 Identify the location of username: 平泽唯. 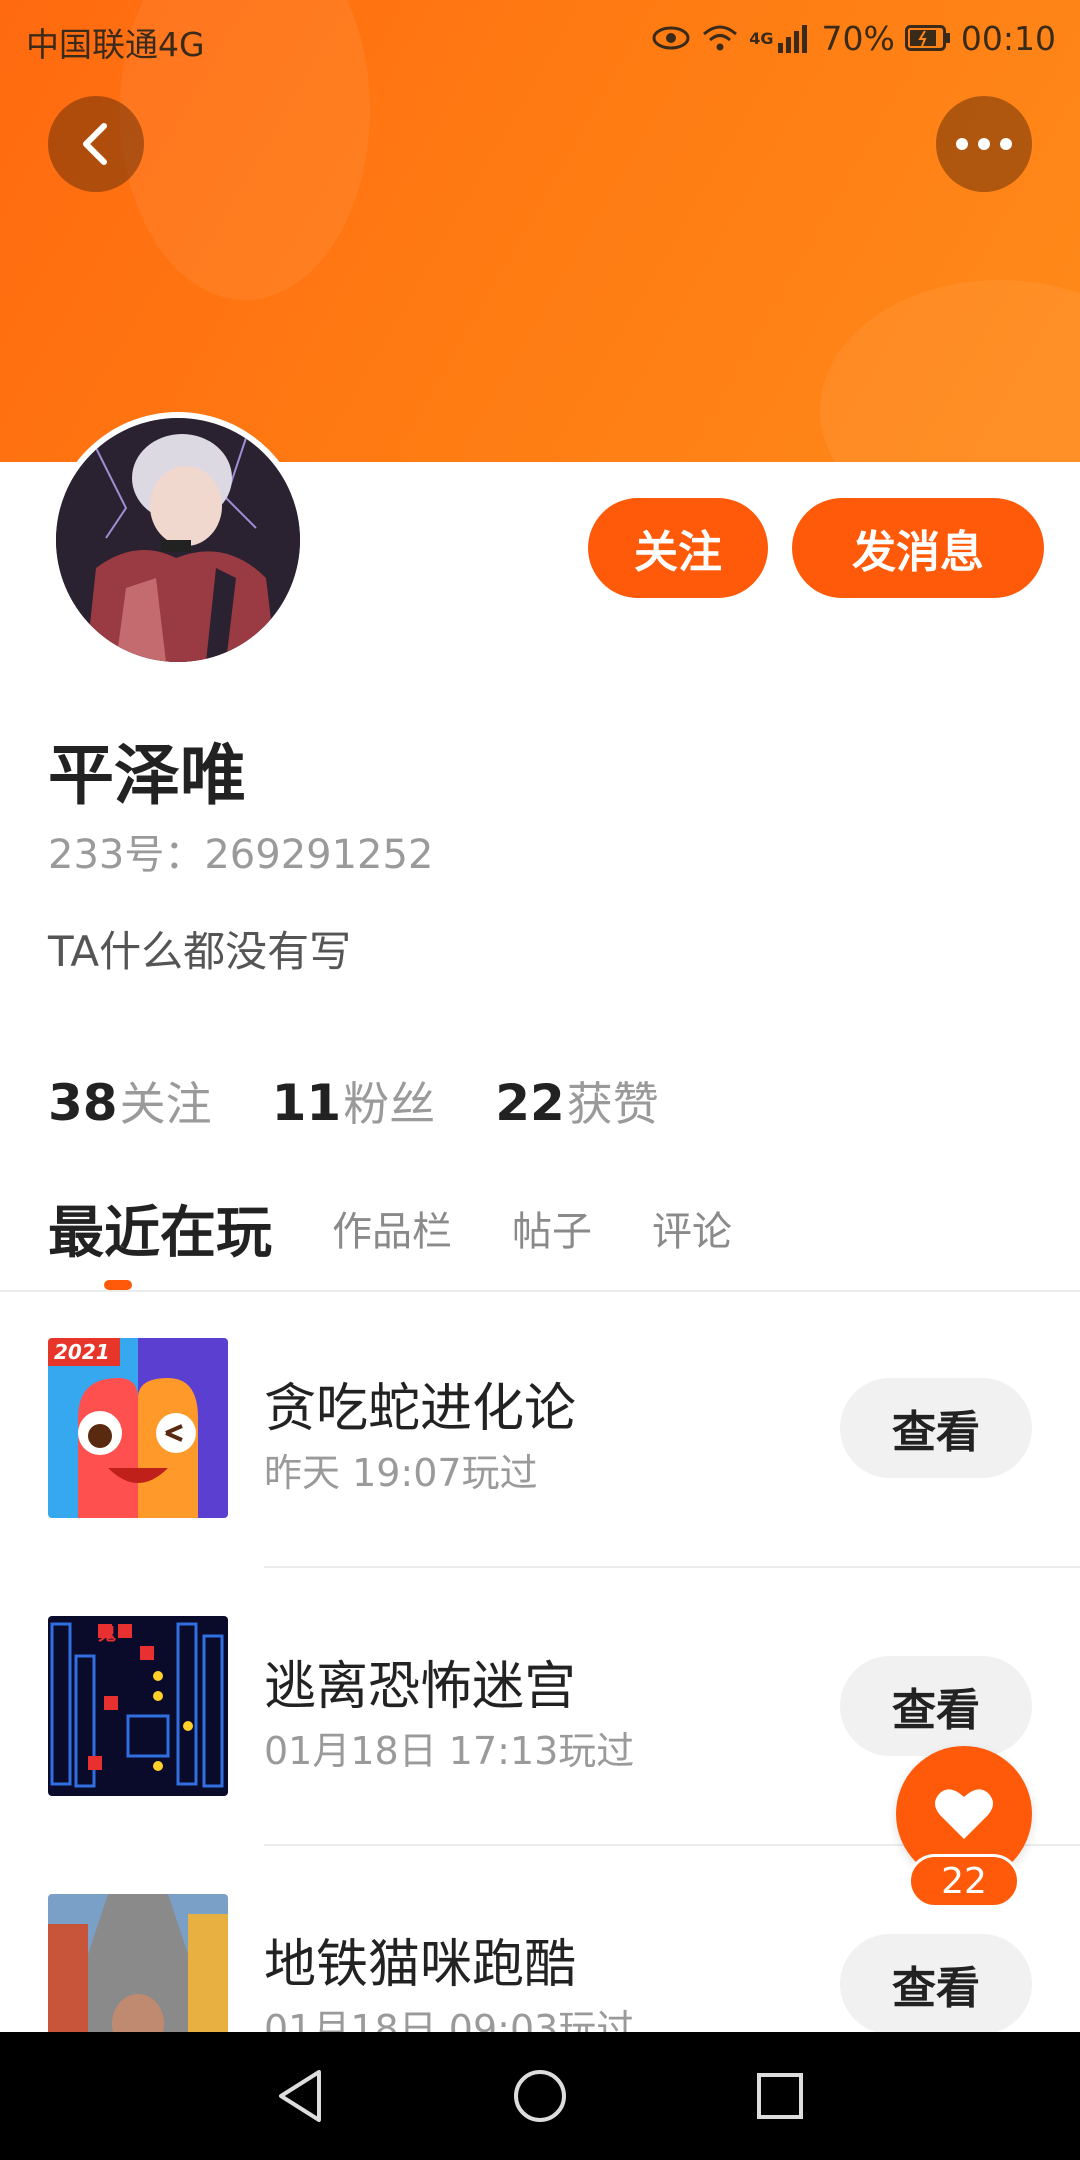
(147, 775).